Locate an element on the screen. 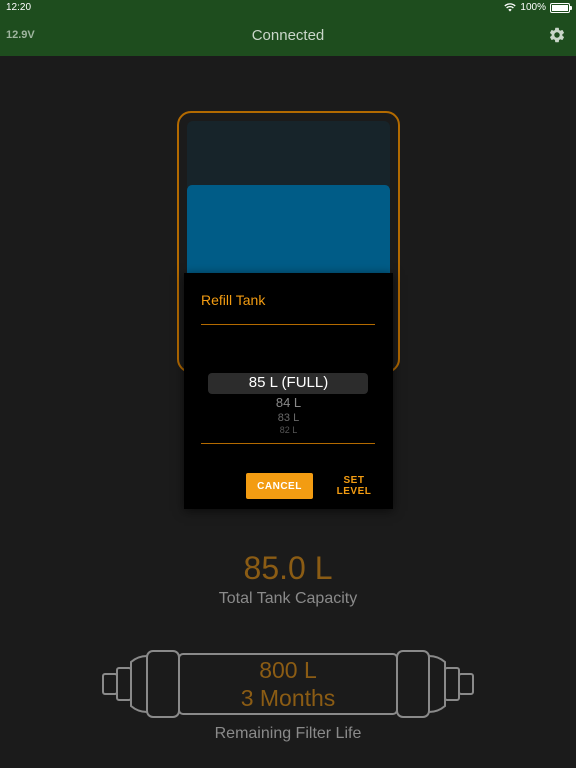  capacity-label: Total Tank Capacity is located at coordinates (288, 598).